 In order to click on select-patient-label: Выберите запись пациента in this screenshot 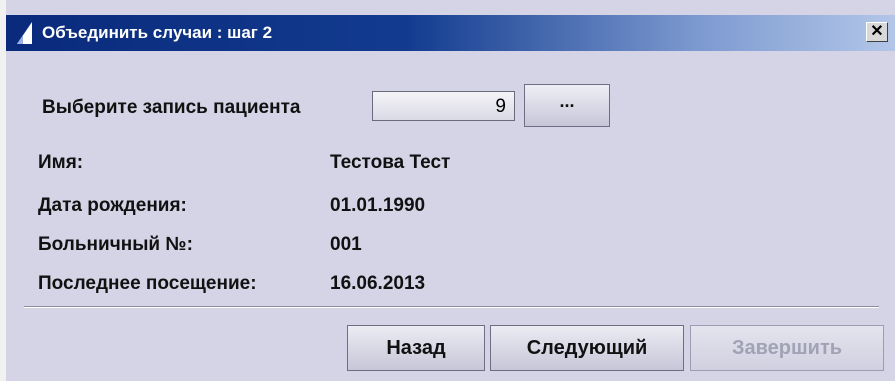, I will do `click(171, 107)`.